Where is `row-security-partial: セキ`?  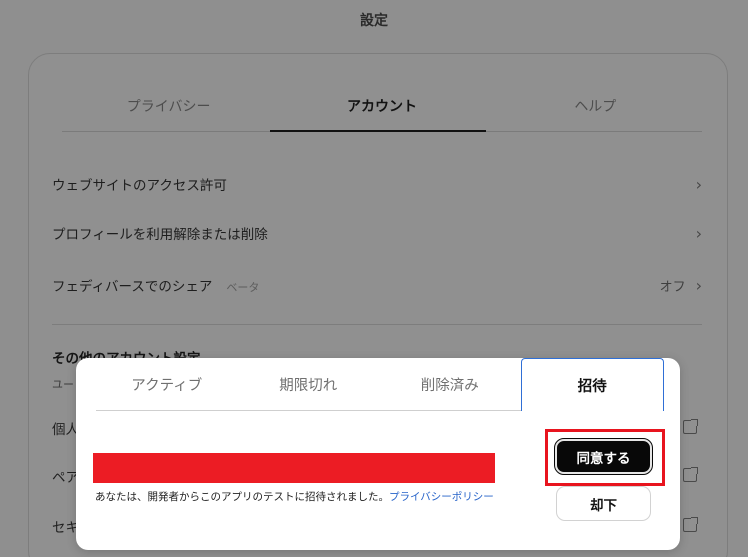
row-security-partial: セキ is located at coordinates (65, 526).